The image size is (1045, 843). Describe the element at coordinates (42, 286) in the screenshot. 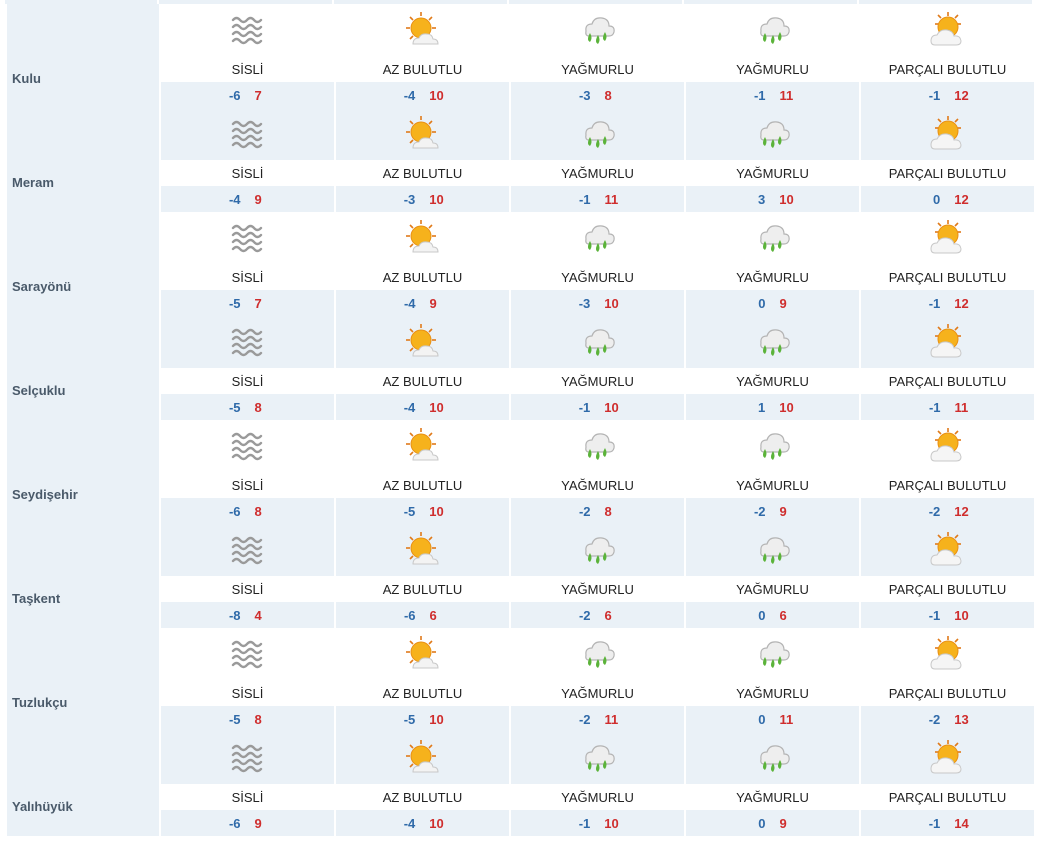

I see `city-name: Sarayönü` at that location.